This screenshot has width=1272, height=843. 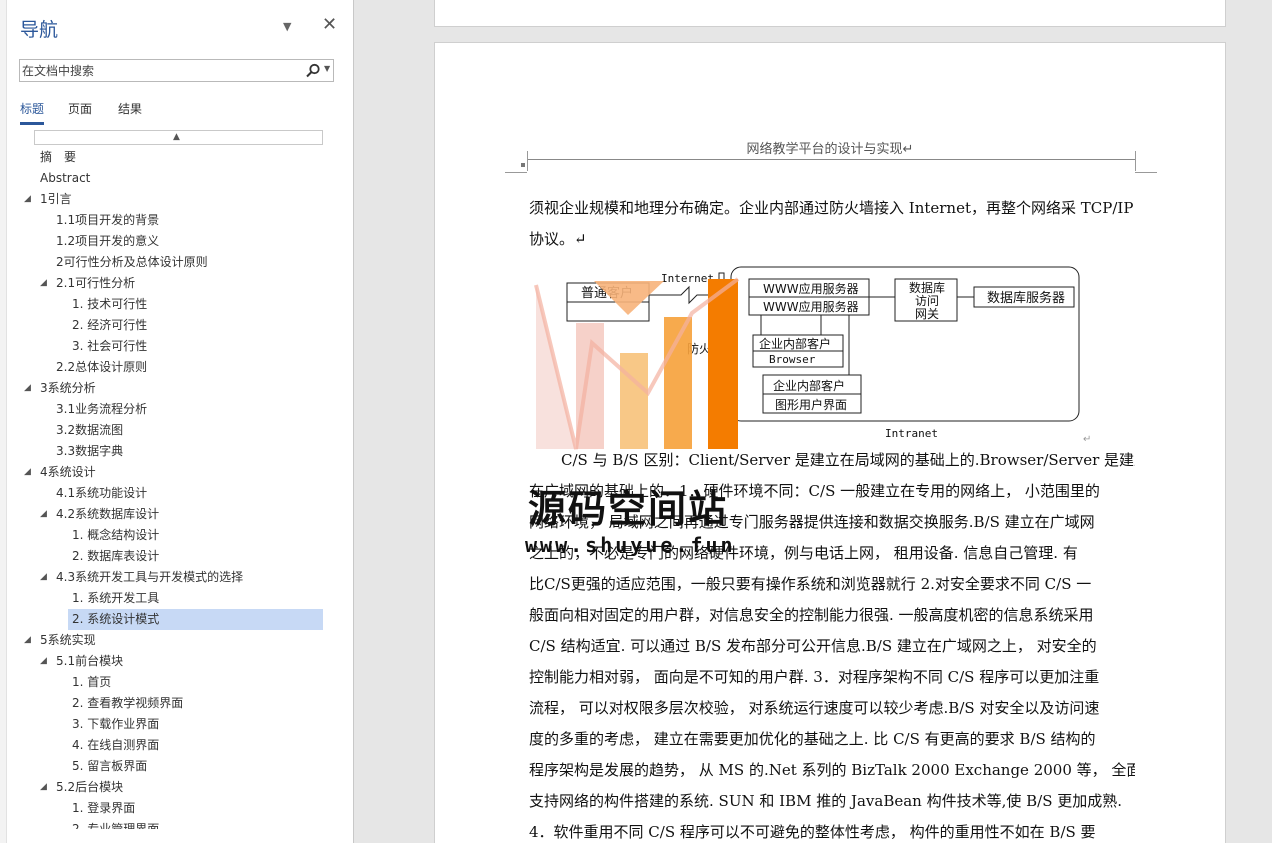 I want to click on outline-heading-item: 2. 数据库表设计, so click(x=115, y=556).